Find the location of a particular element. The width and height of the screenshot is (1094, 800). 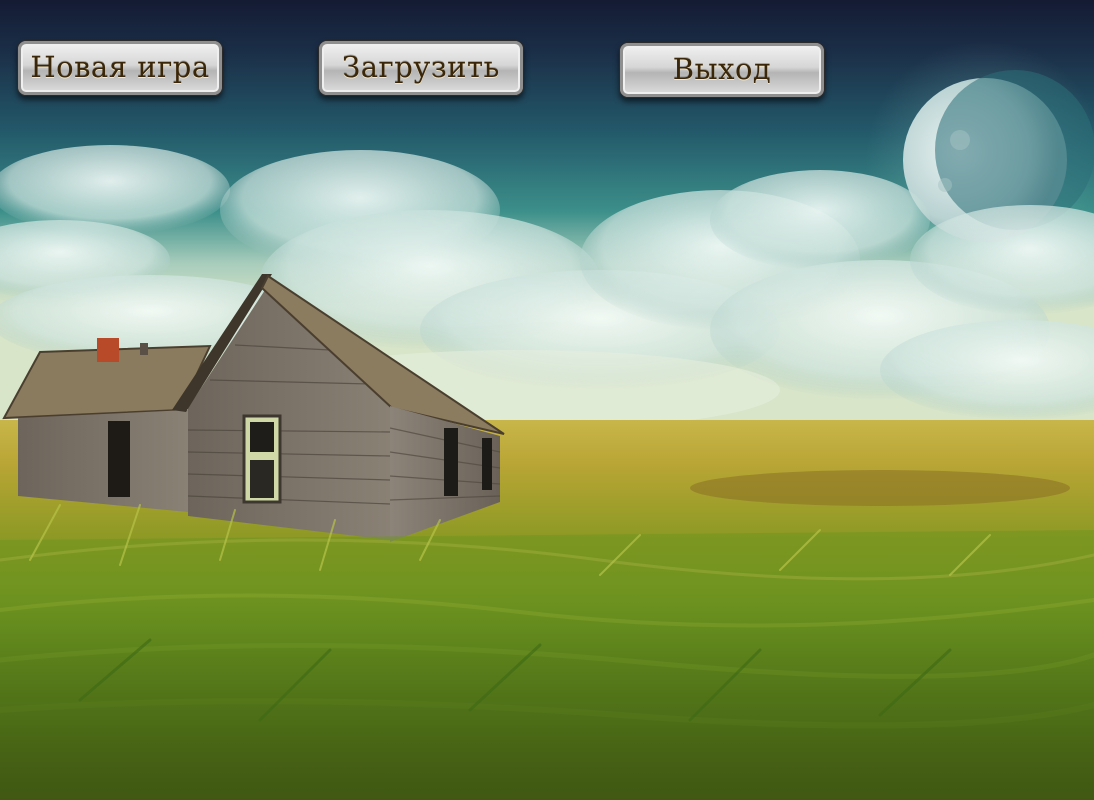

new-game-label: Новая игра is located at coordinates (120, 66).